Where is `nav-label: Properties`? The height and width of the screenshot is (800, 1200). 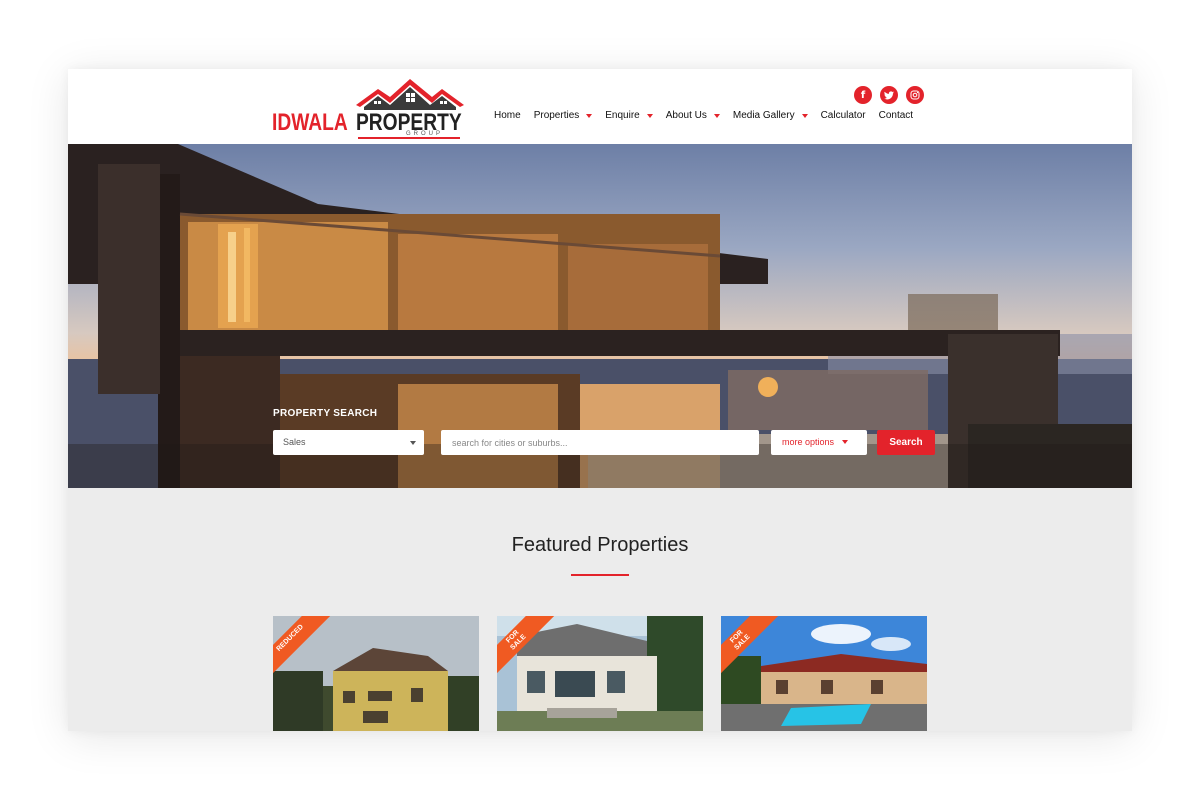 nav-label: Properties is located at coordinates (556, 115).